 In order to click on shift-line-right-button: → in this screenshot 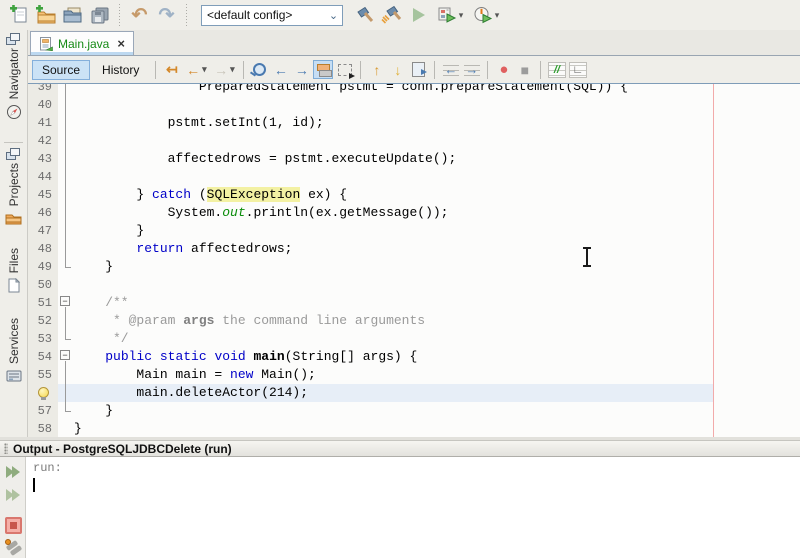, I will do `click(471, 69)`.